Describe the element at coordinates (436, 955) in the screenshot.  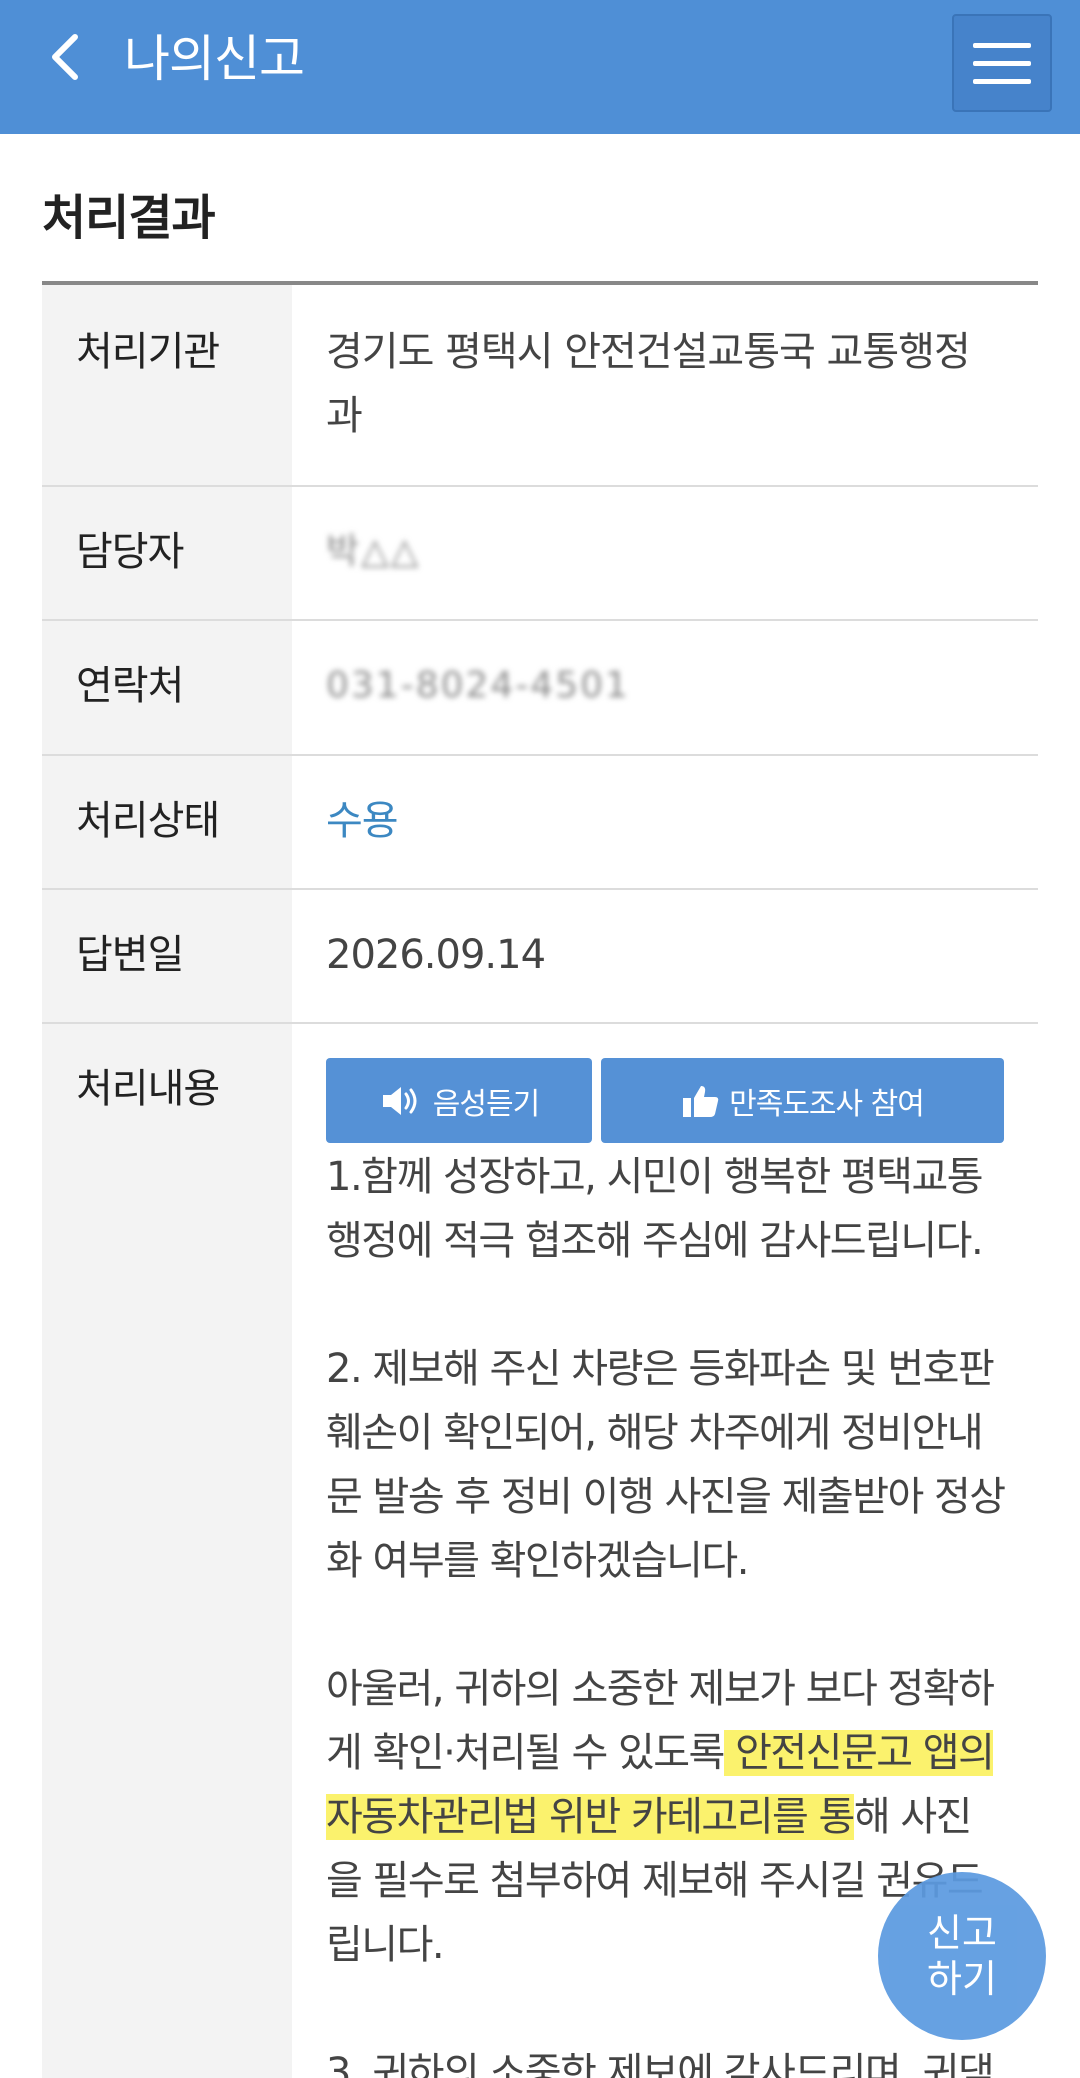
I see `answer-date-value: 2026.09.14` at that location.